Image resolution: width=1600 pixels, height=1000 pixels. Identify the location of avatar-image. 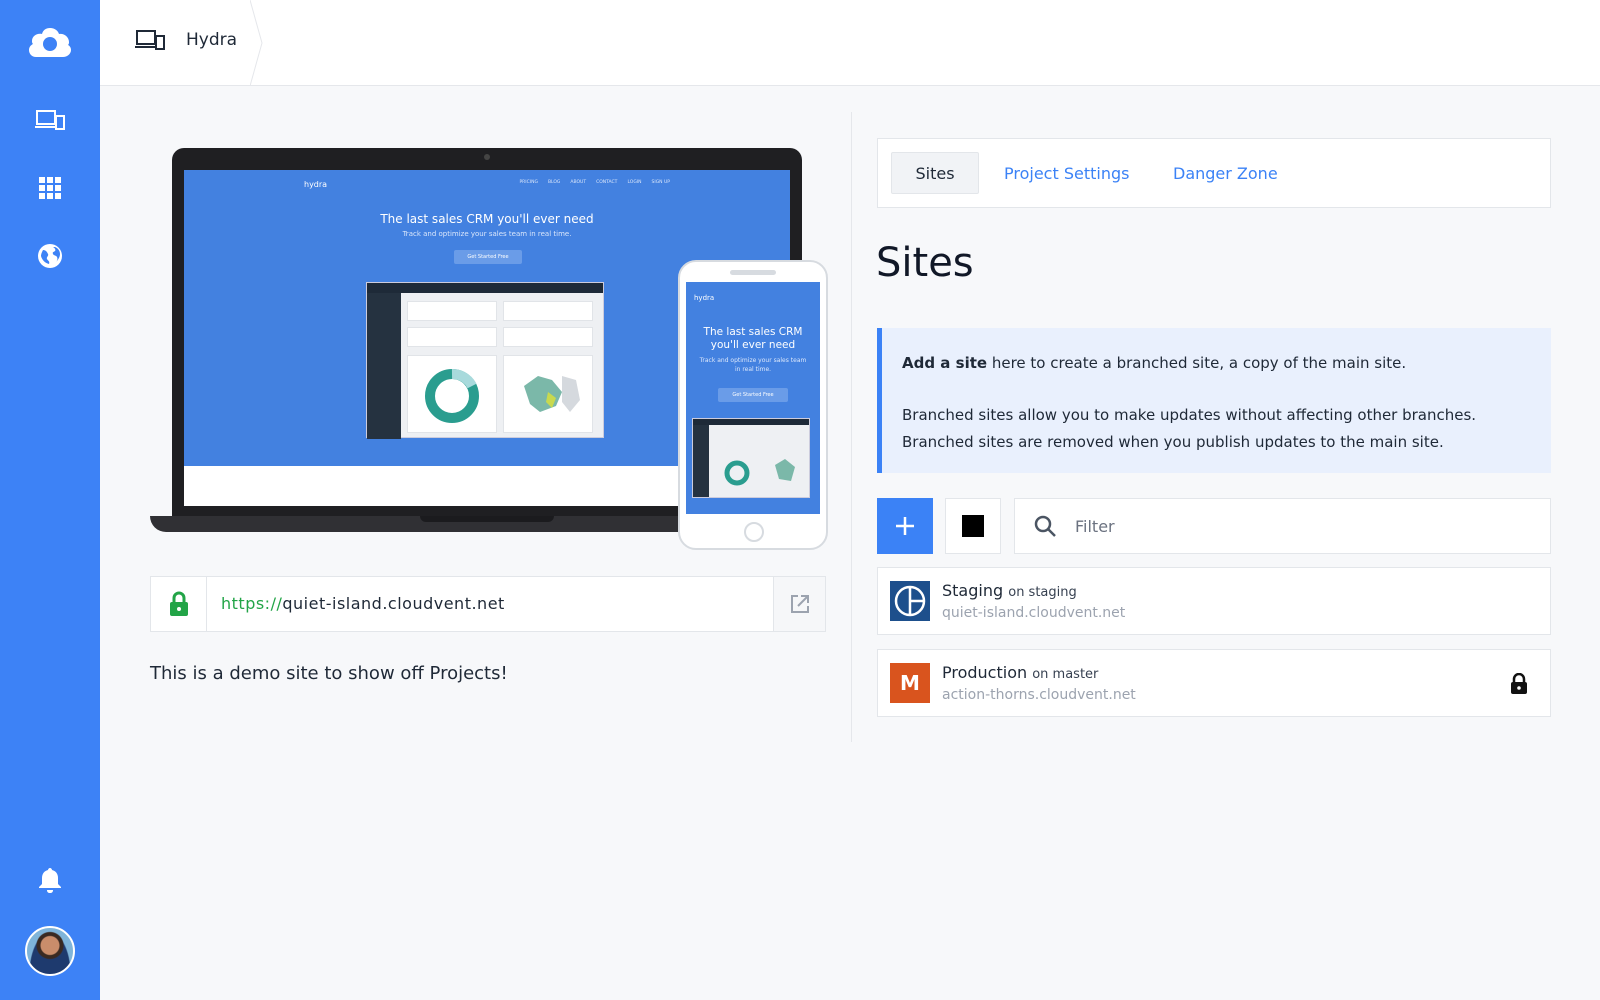
(50, 951).